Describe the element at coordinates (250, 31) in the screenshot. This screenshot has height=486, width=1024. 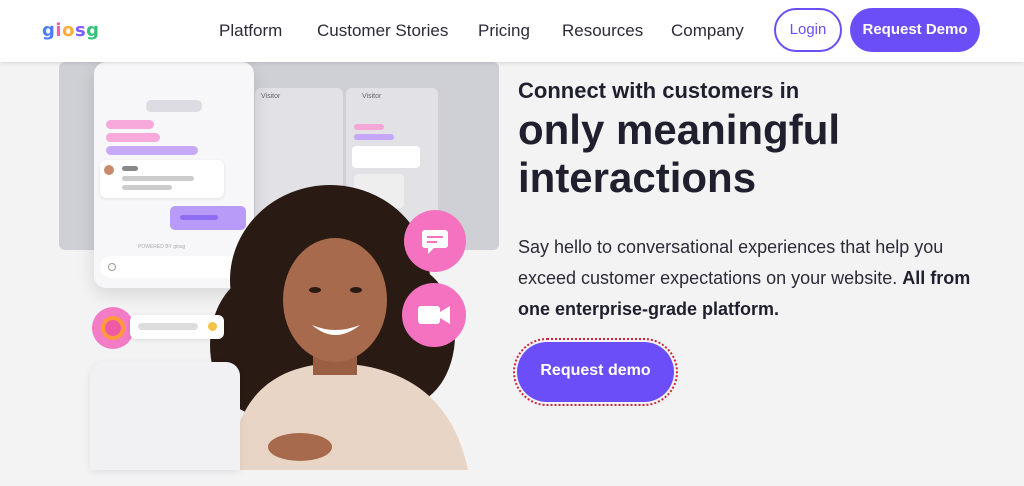
I see `nav-platform: Platform` at that location.